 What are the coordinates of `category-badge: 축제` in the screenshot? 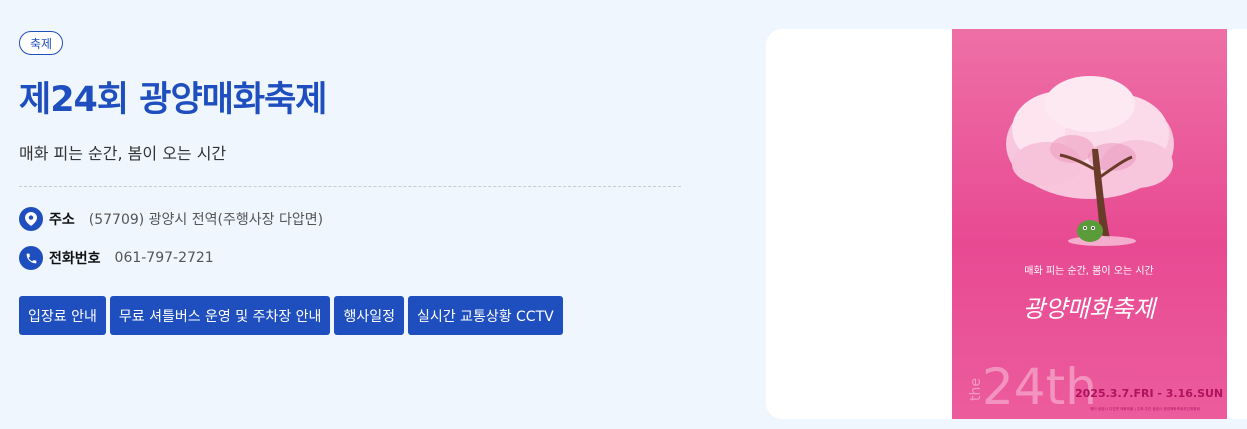 It's located at (41, 43).